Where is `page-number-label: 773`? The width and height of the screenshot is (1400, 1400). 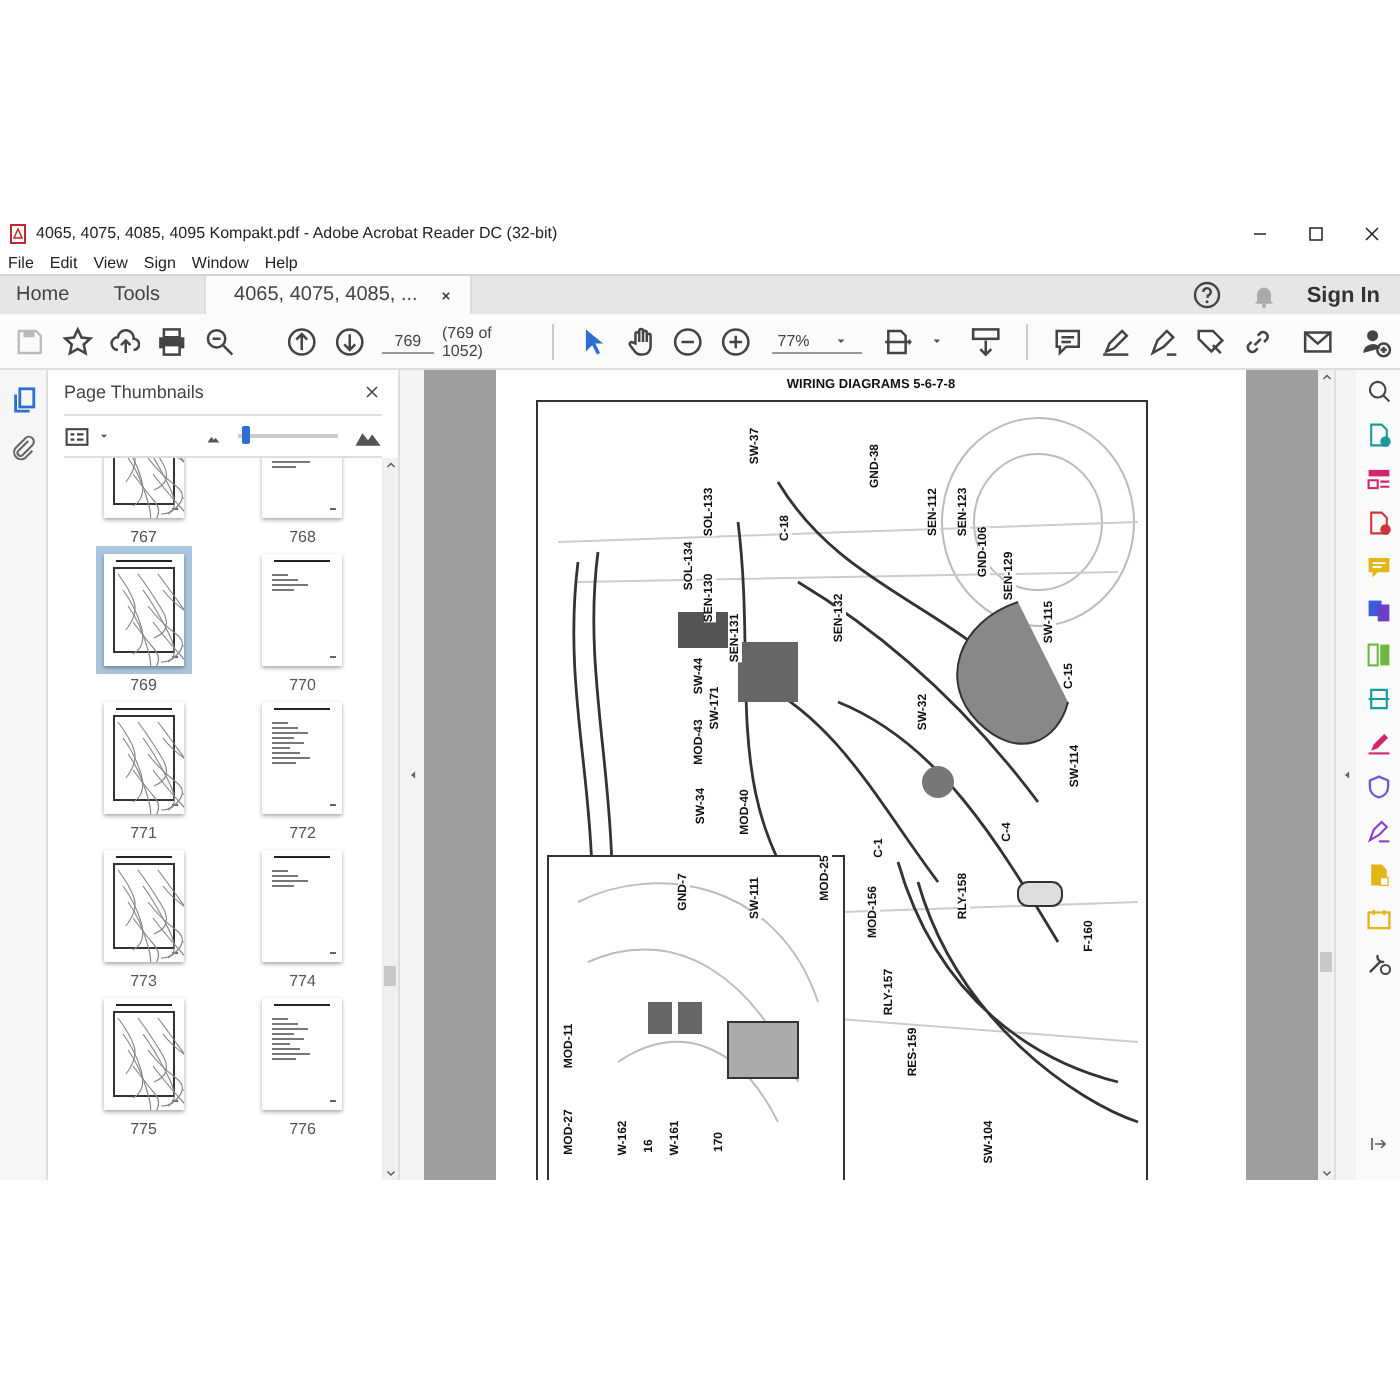
page-number-label: 773 is located at coordinates (143, 981).